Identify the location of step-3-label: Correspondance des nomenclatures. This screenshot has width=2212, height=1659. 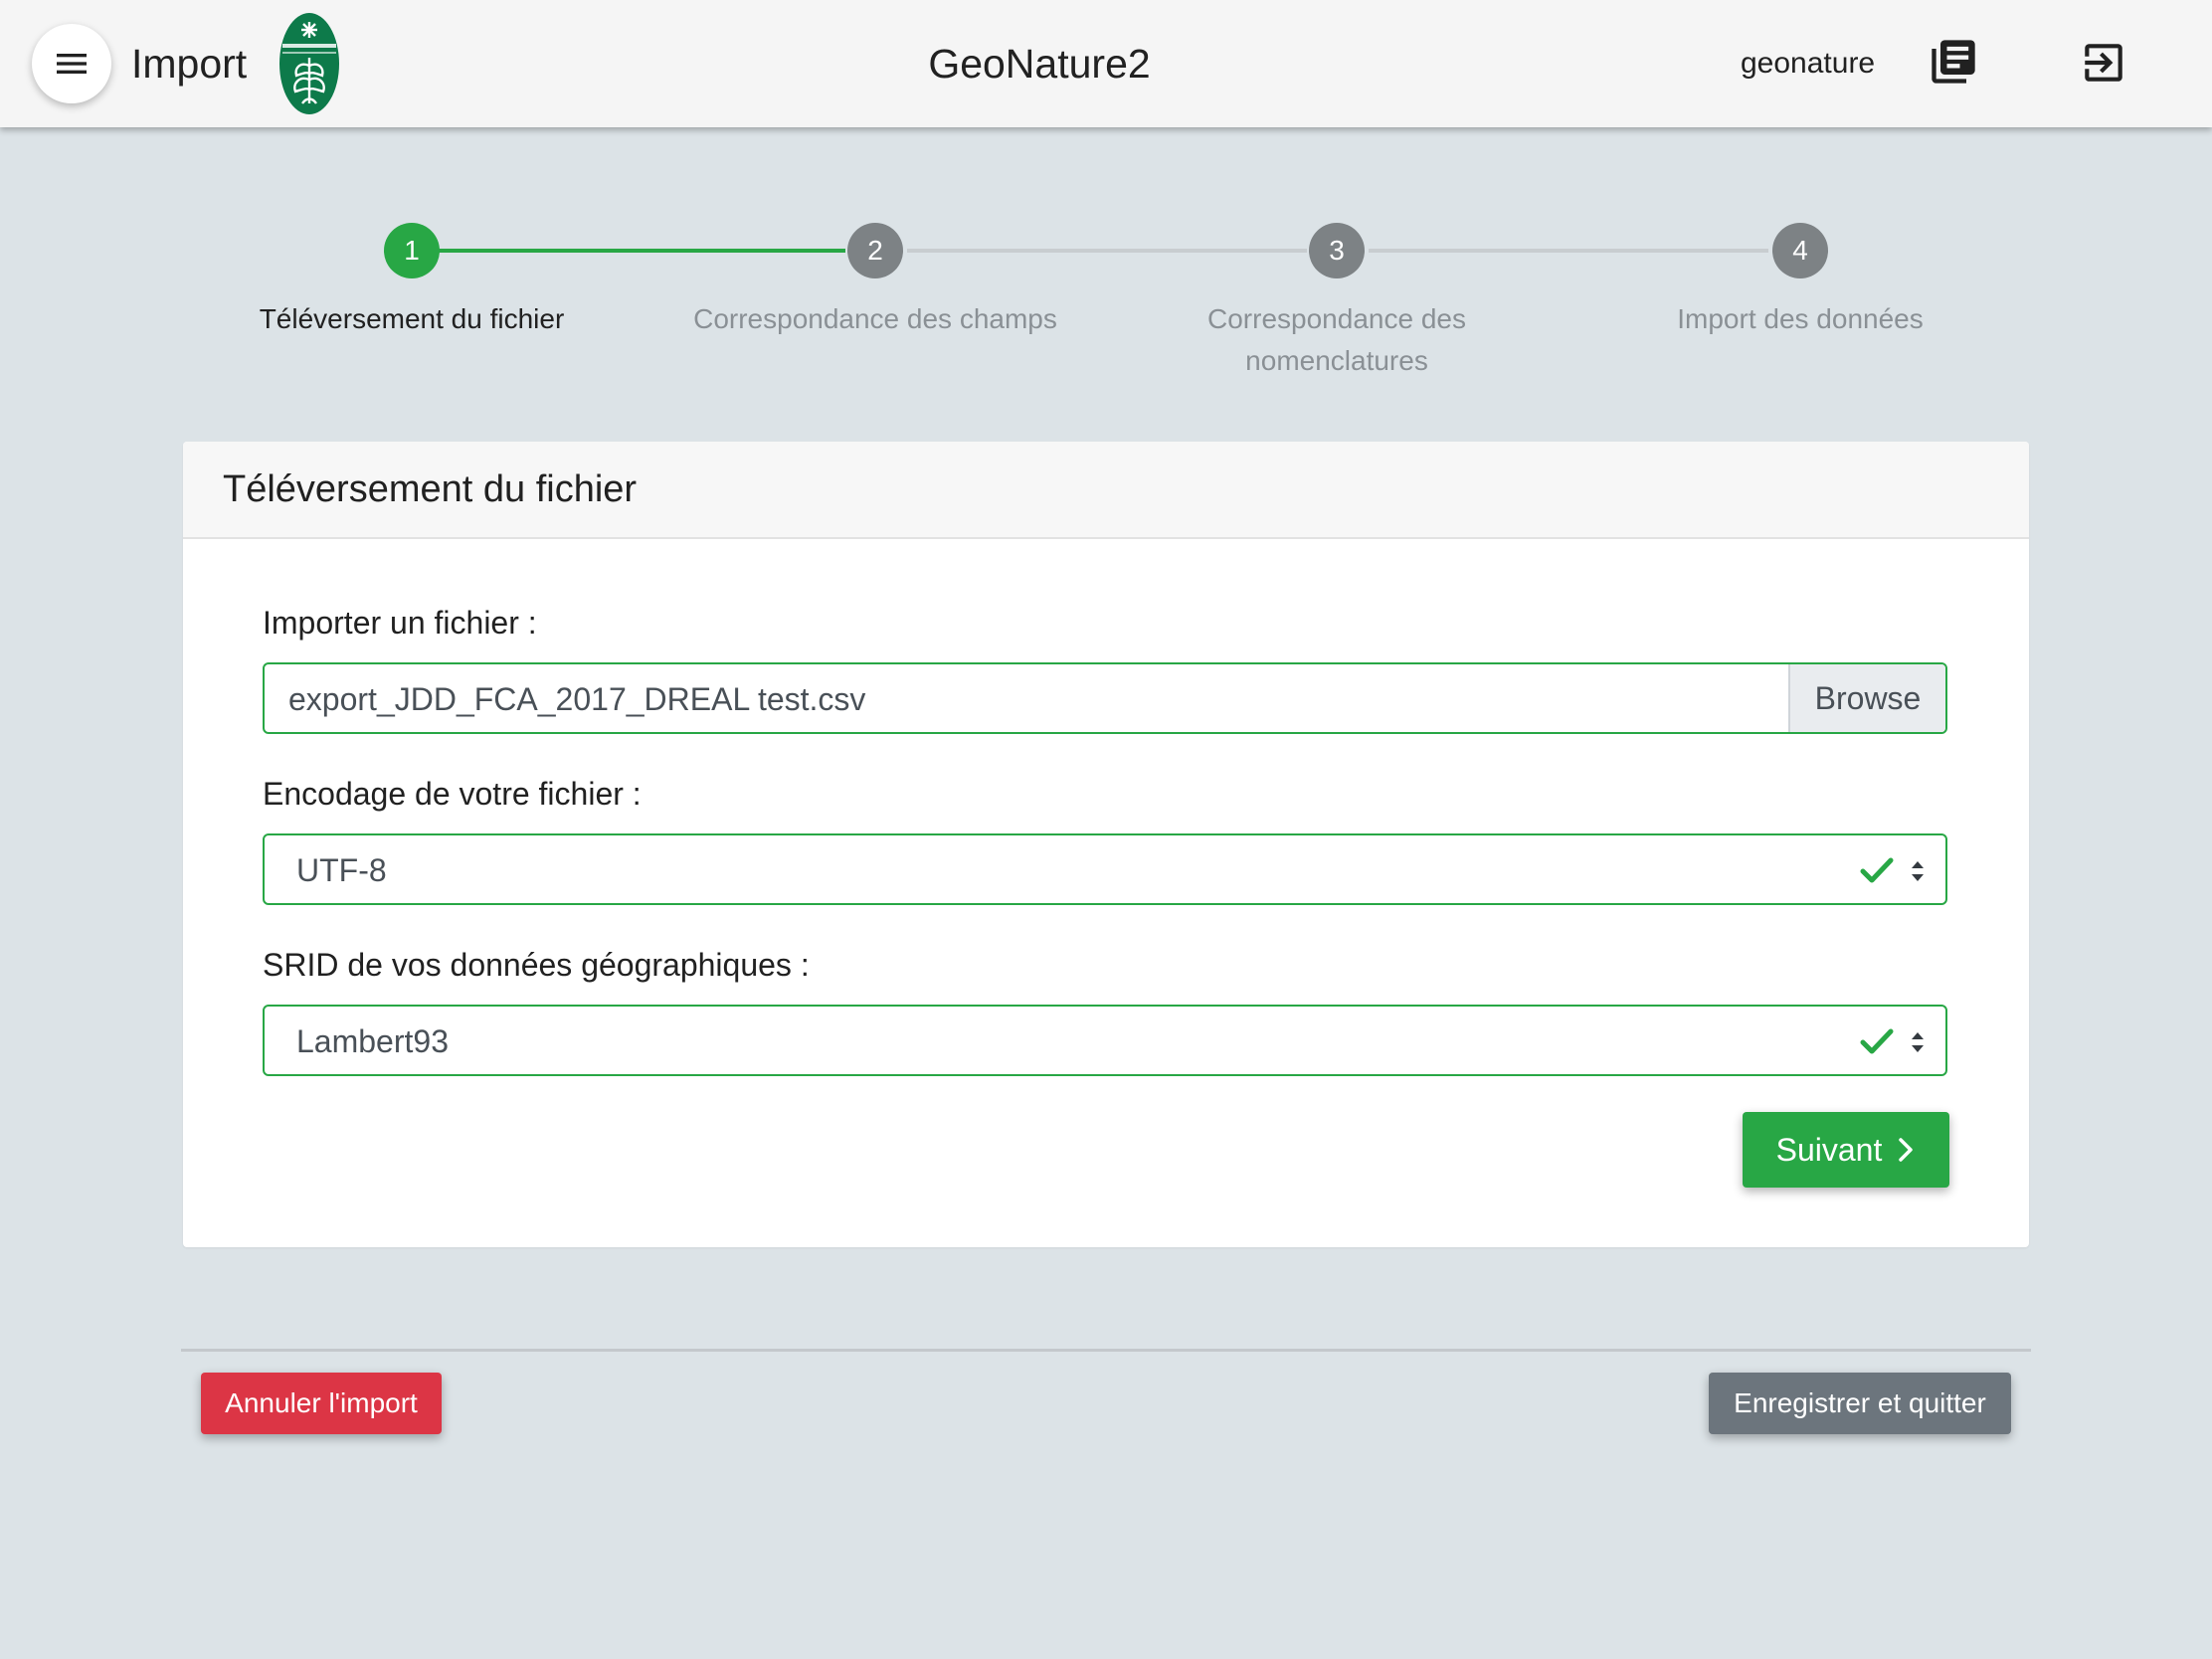
(1336, 339).